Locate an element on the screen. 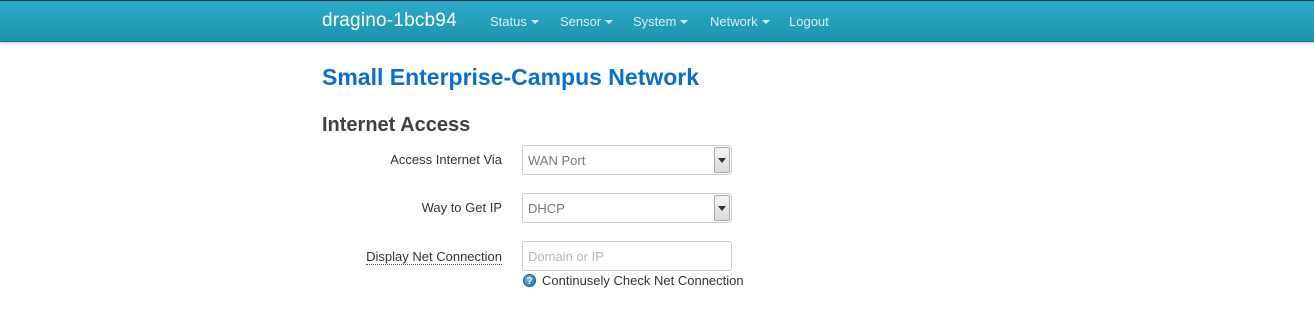 This screenshot has width=1314, height=320. display-net-connection-label: Display Net Connection is located at coordinates (434, 257).